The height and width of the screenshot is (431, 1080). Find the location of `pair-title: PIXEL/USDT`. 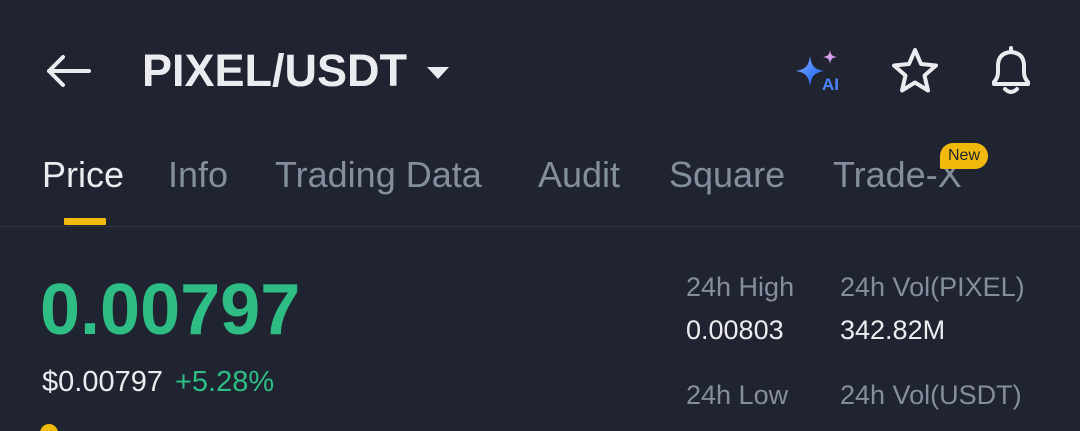

pair-title: PIXEL/USDT is located at coordinates (275, 70).